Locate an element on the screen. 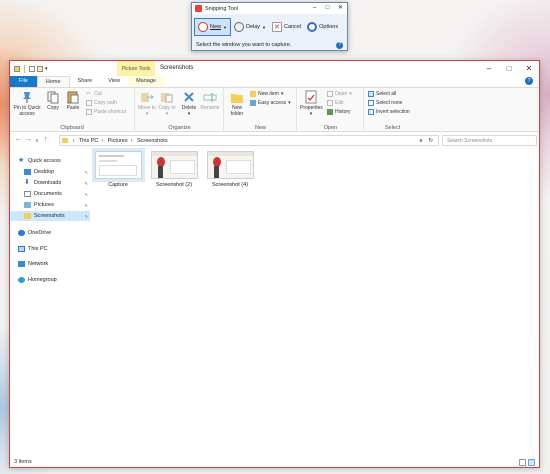  invert-selection-button: Invert selection is located at coordinates (389, 112).